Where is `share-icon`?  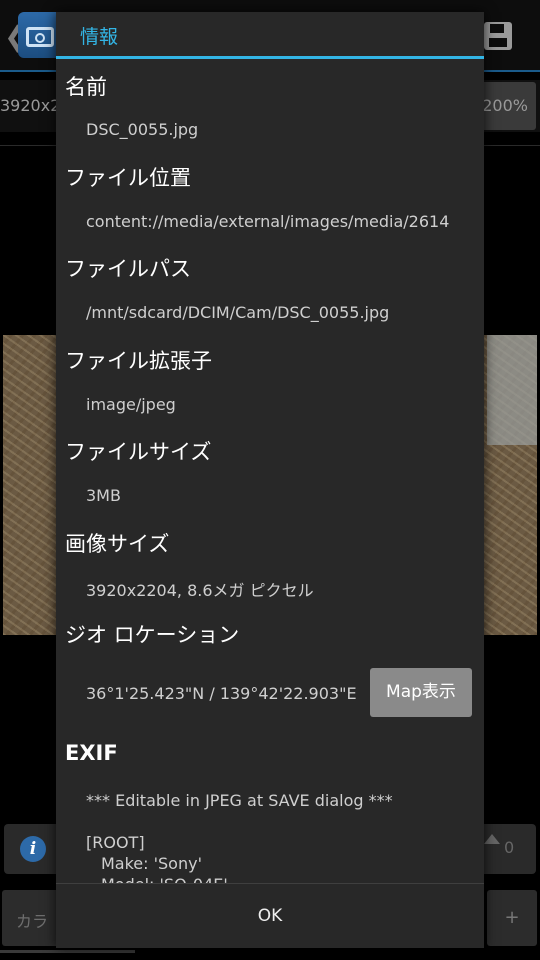
share-icon is located at coordinates (492, 839).